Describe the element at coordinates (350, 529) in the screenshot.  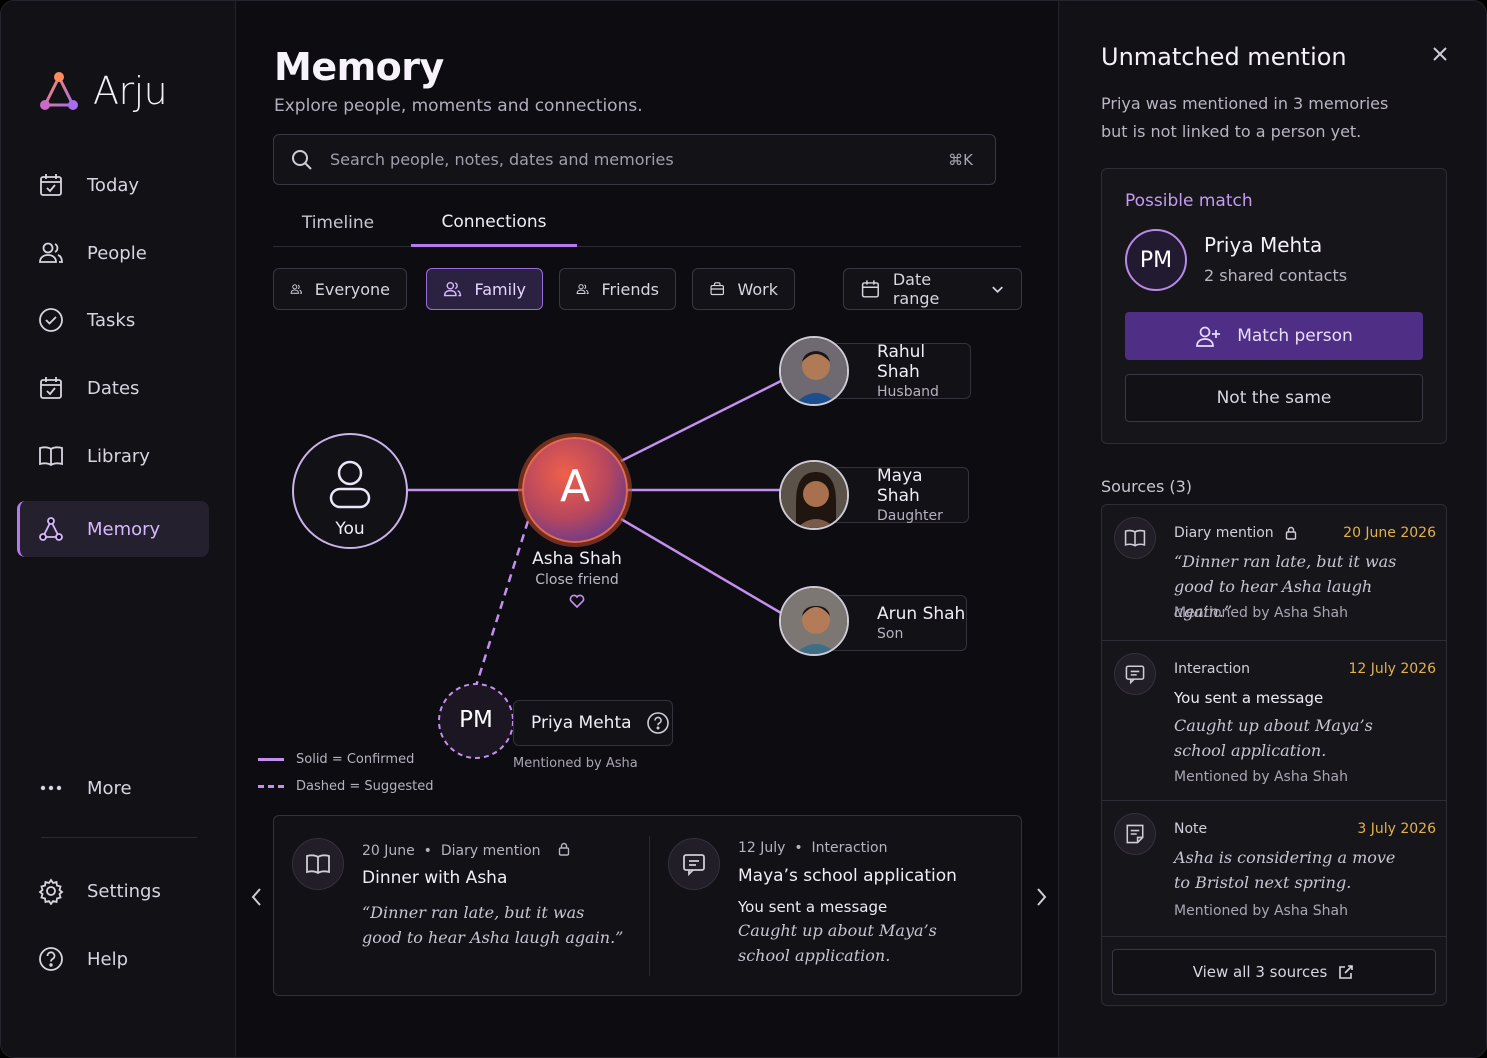
I see `you-label: You` at that location.